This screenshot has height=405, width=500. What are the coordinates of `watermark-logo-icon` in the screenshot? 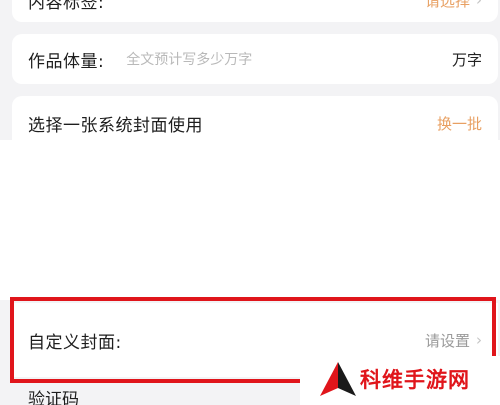 It's located at (338, 381).